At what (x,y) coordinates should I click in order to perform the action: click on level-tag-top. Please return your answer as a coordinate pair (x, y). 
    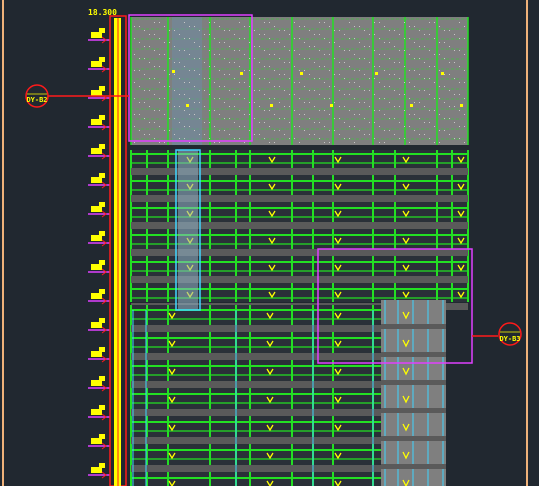
    Looking at the image, I should click on (102, 320).